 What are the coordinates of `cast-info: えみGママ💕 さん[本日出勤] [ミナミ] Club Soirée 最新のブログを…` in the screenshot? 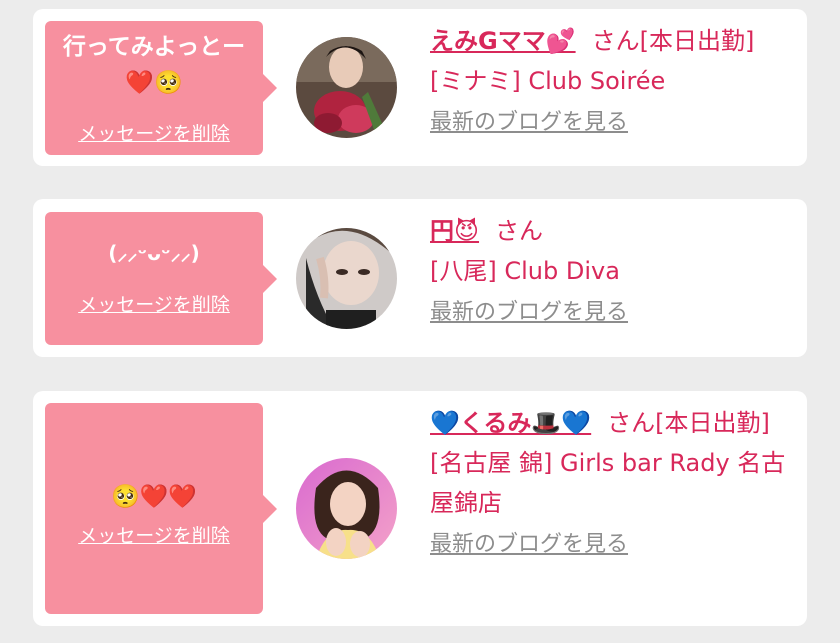 It's located at (612, 82).